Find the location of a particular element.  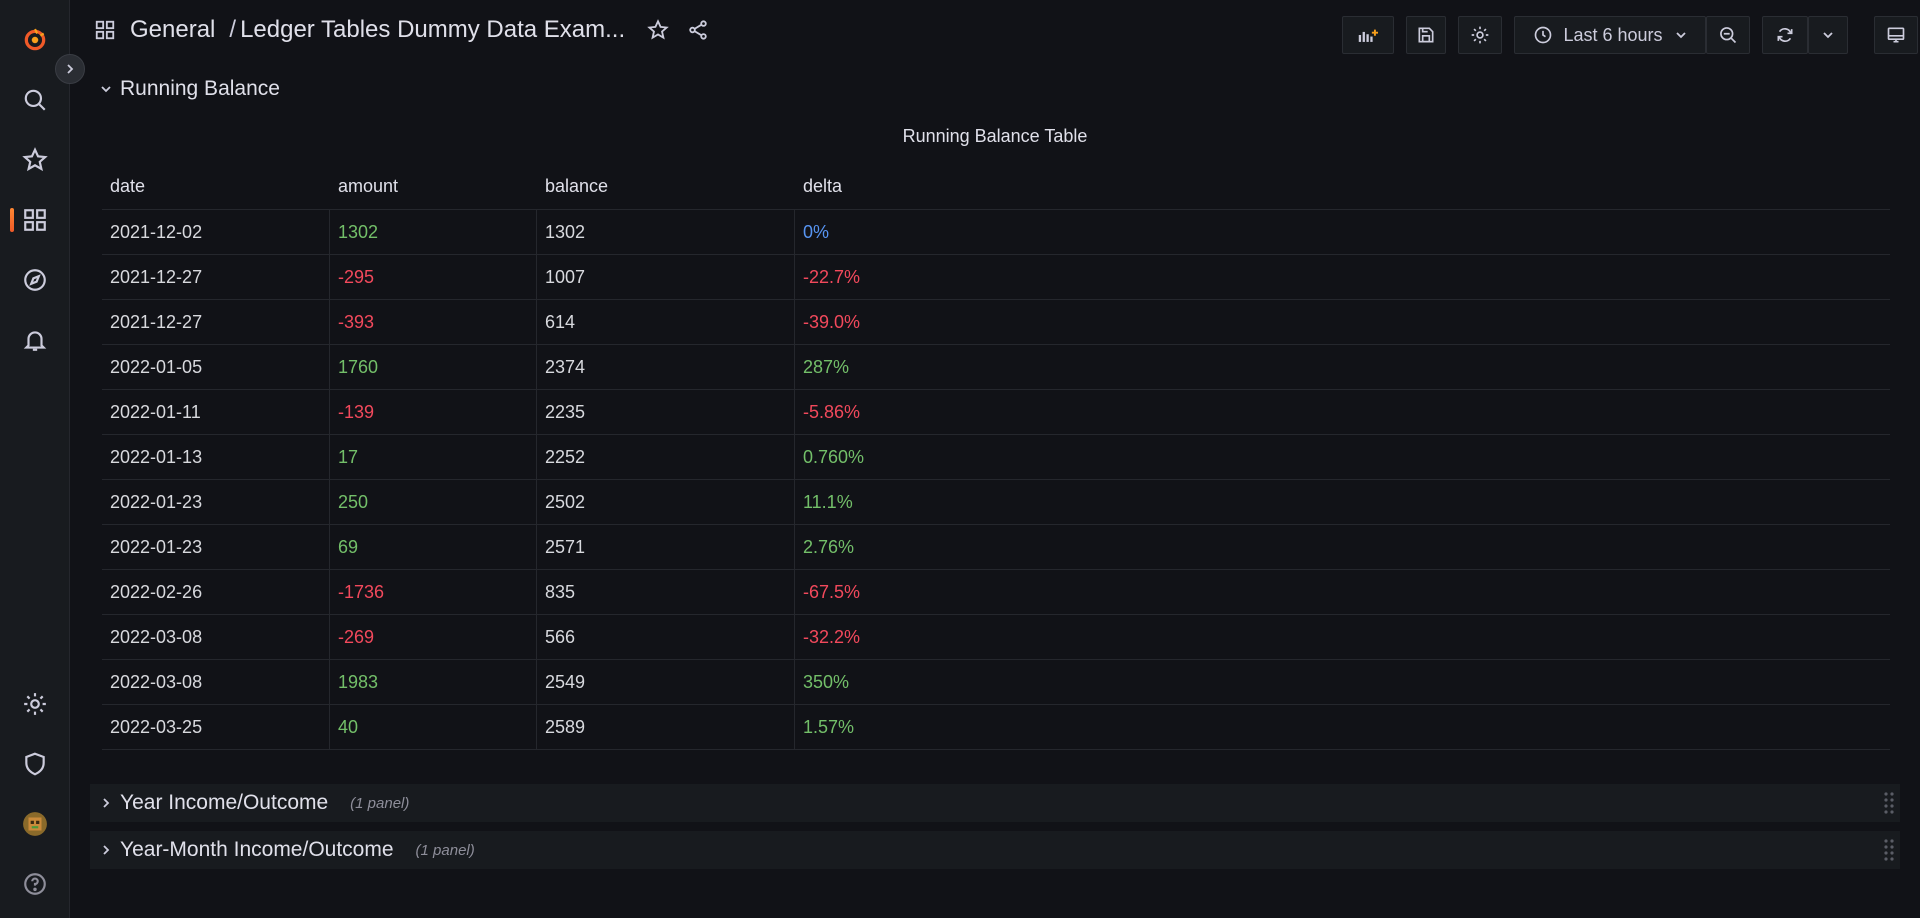

row-header: Year Income/Outcome (1 panel) is located at coordinates (254, 803).